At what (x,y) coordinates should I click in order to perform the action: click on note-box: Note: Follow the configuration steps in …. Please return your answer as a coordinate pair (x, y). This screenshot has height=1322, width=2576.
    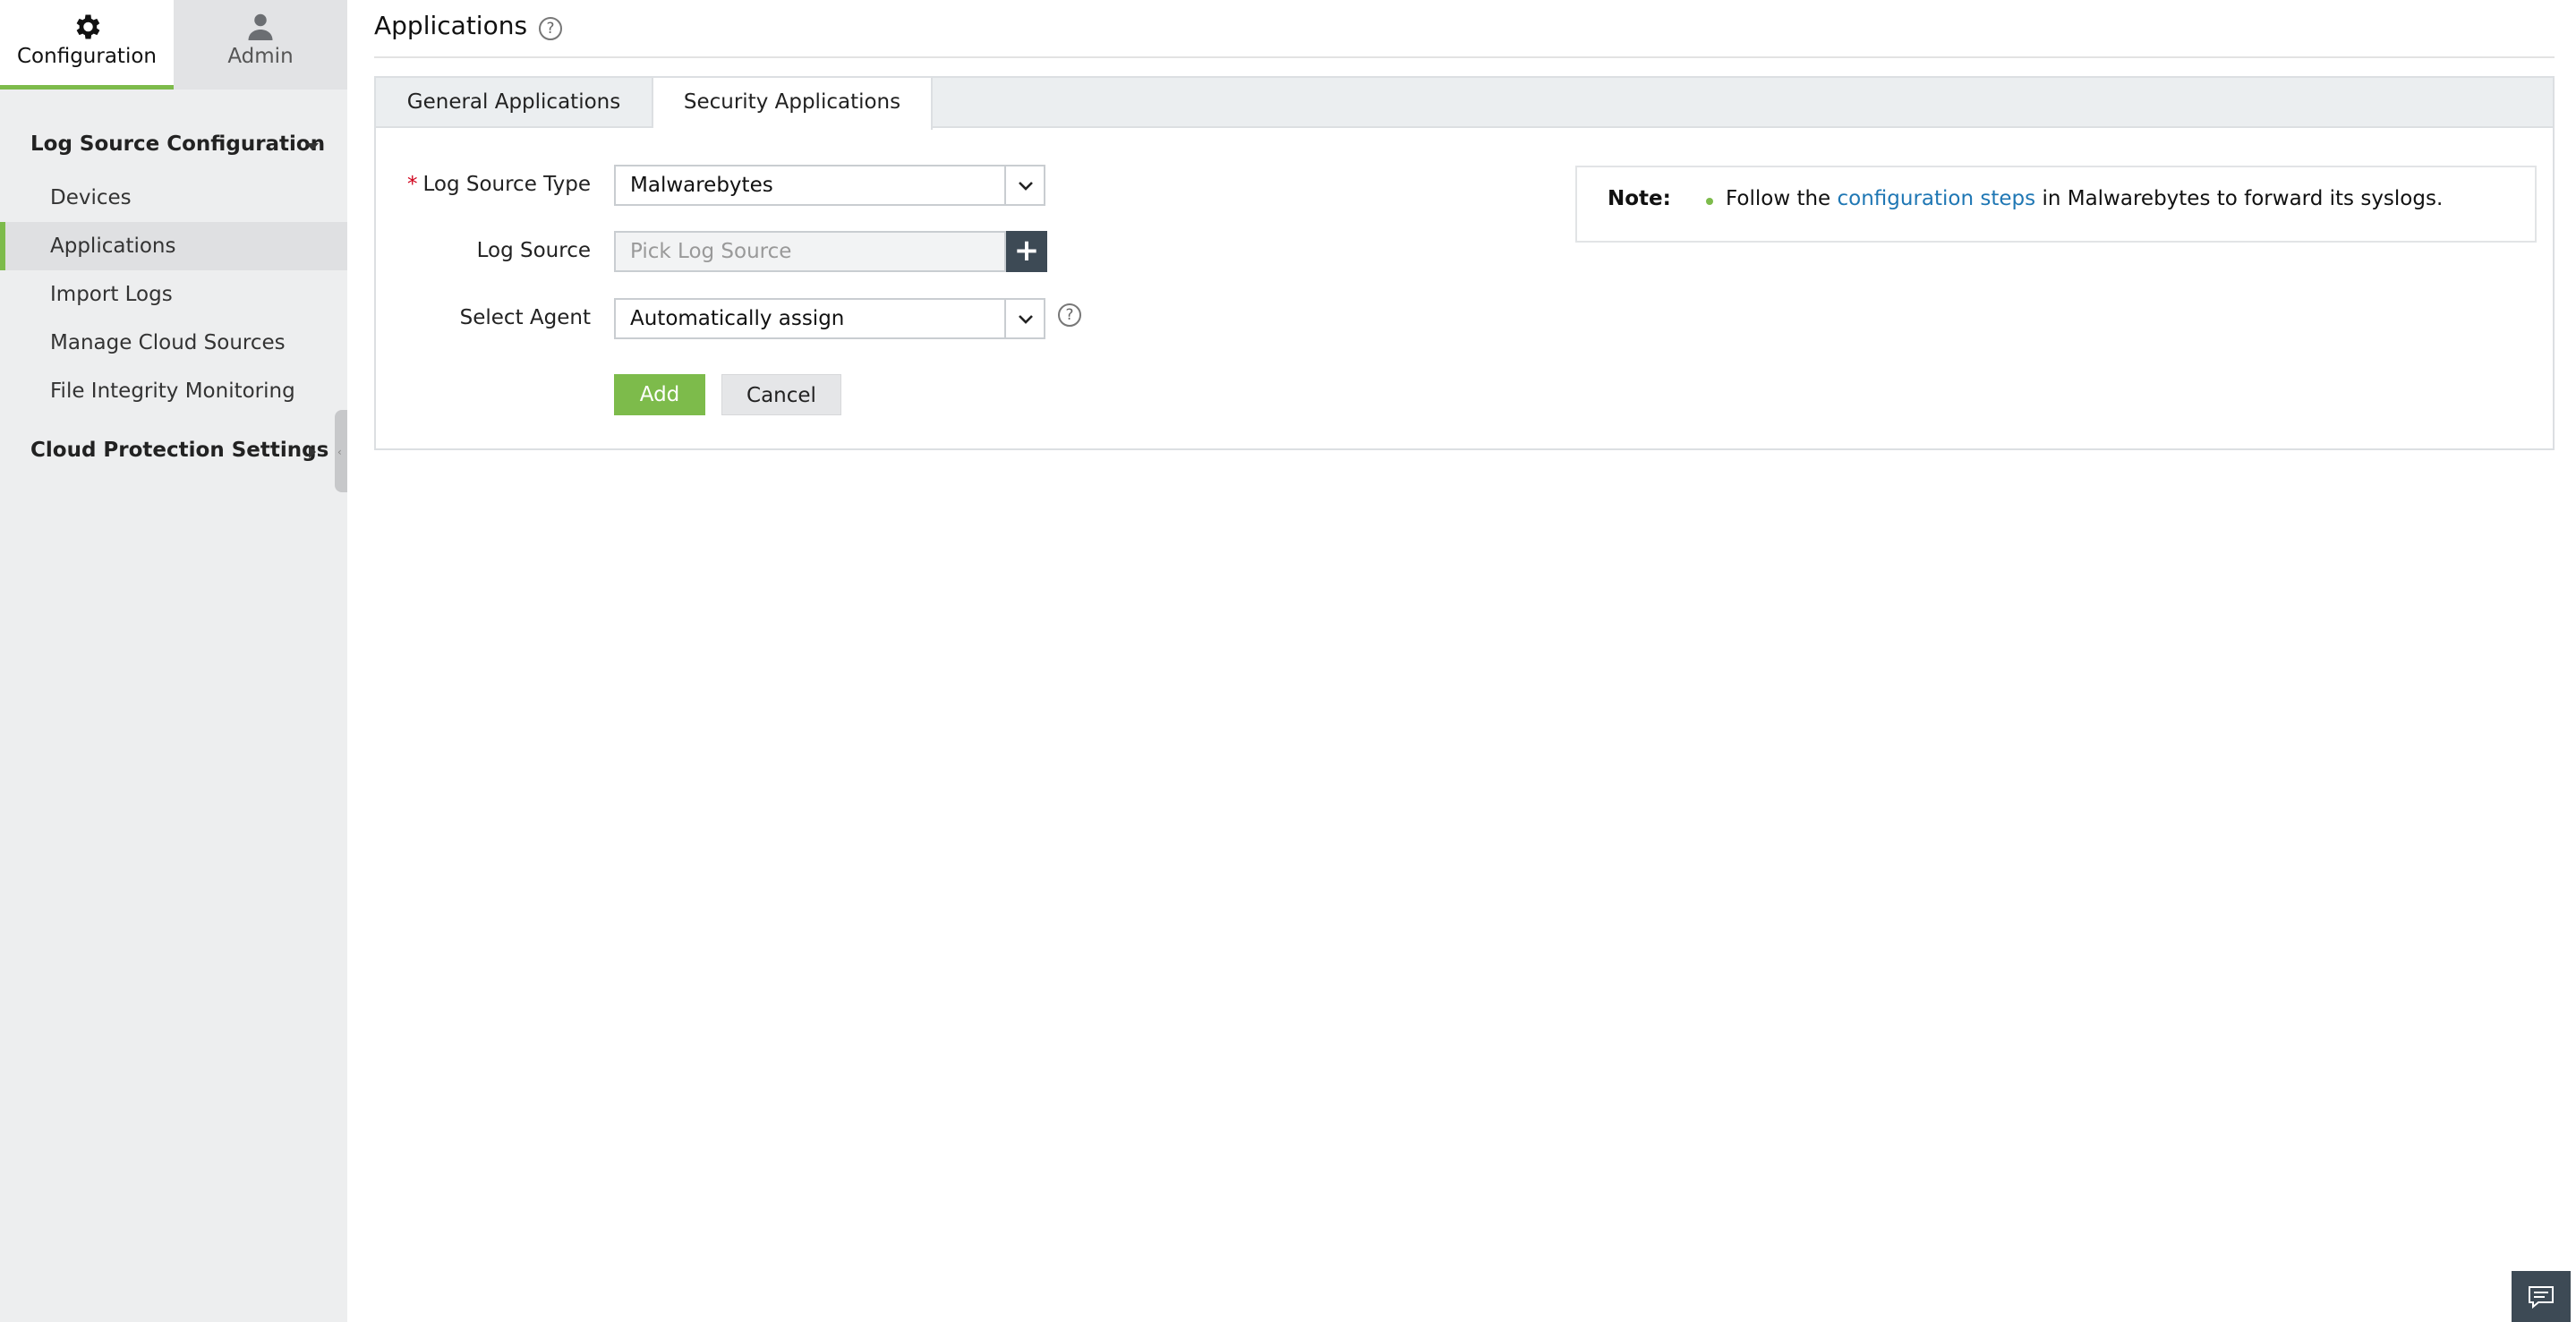
    Looking at the image, I should click on (2056, 204).